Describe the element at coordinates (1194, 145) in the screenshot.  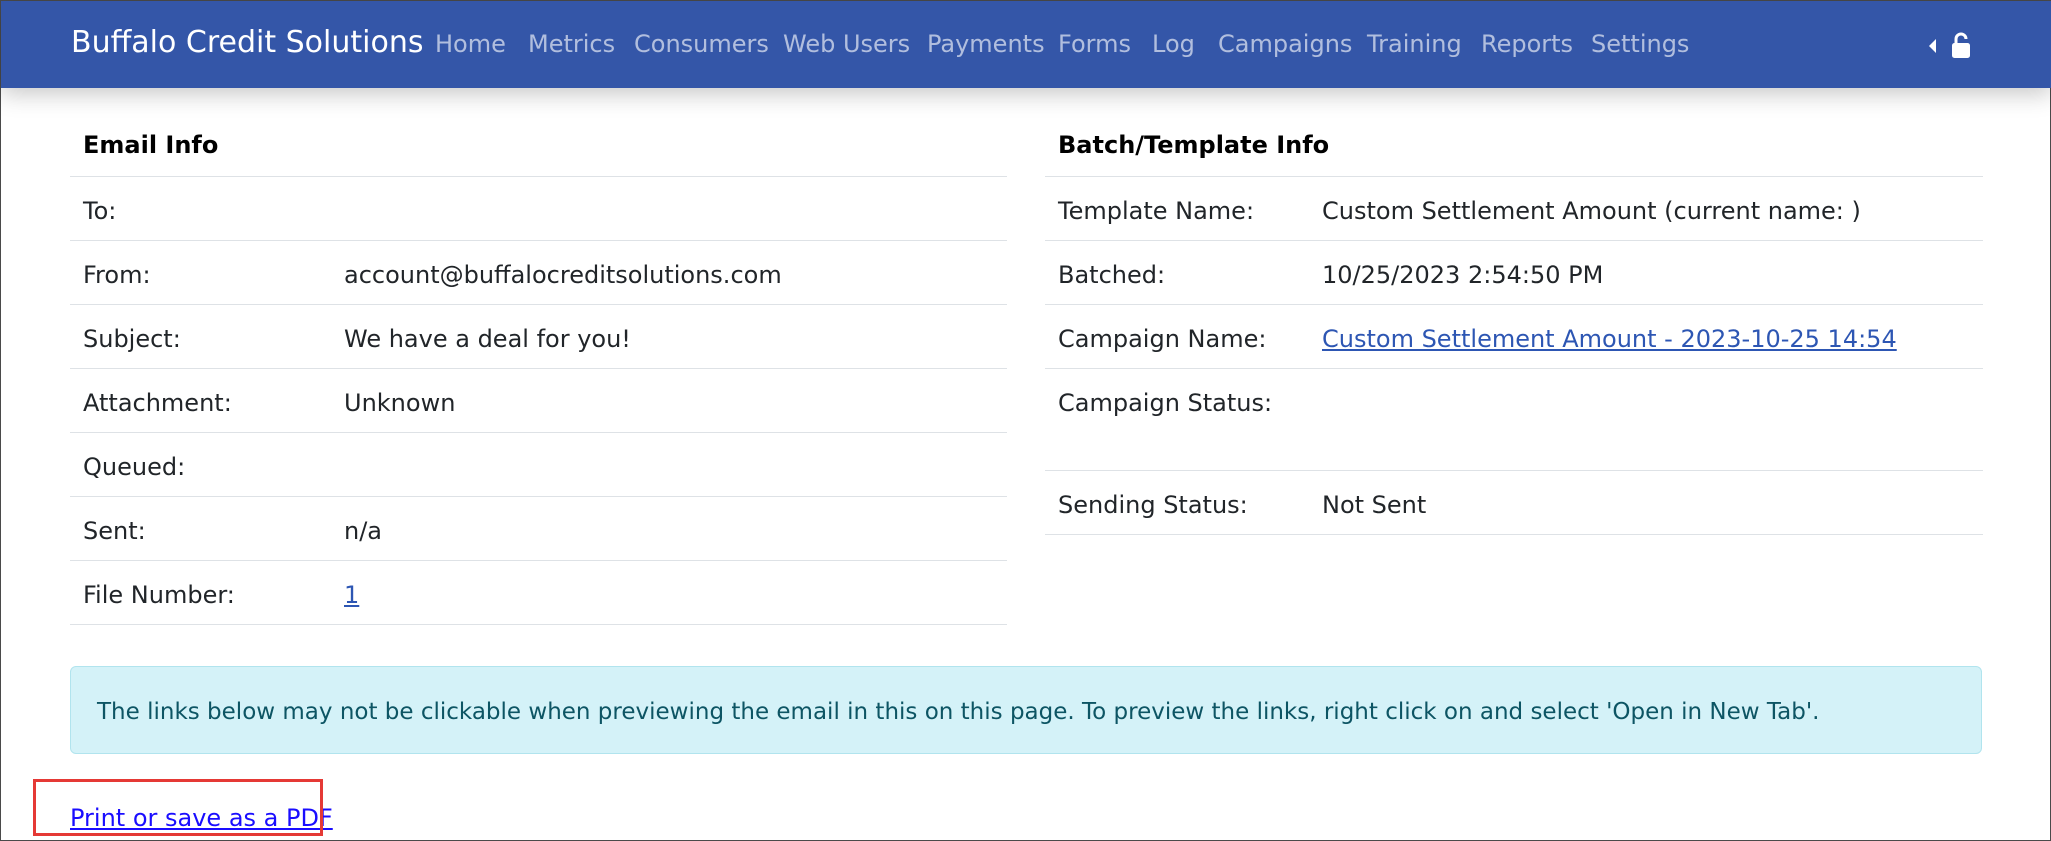
I see `batch-info-title: Batch/Template Info` at that location.